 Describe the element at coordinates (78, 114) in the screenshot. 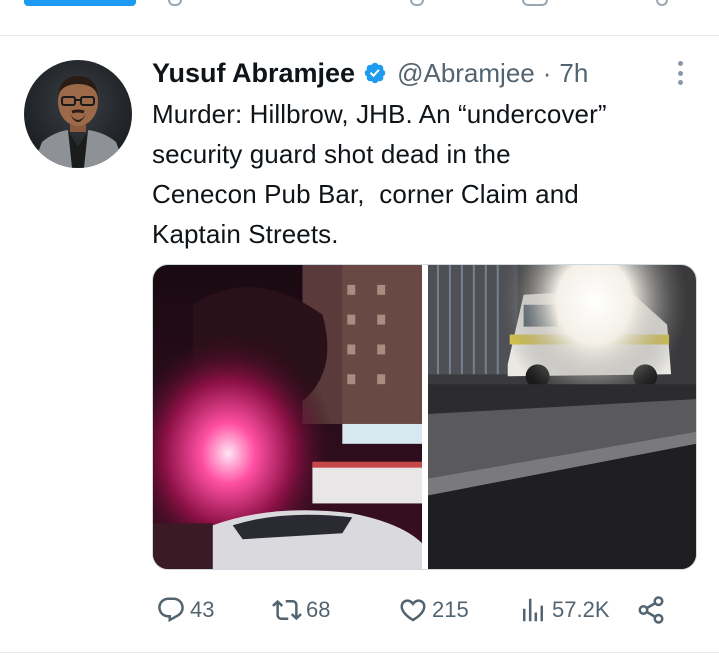

I see `avatar` at that location.